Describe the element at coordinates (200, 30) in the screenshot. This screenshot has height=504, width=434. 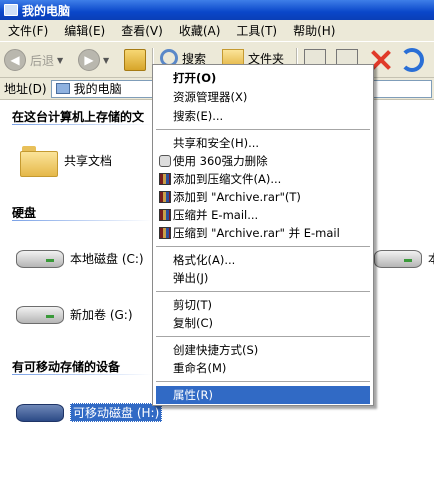
I see `menu-favorites: 收藏(A)` at that location.